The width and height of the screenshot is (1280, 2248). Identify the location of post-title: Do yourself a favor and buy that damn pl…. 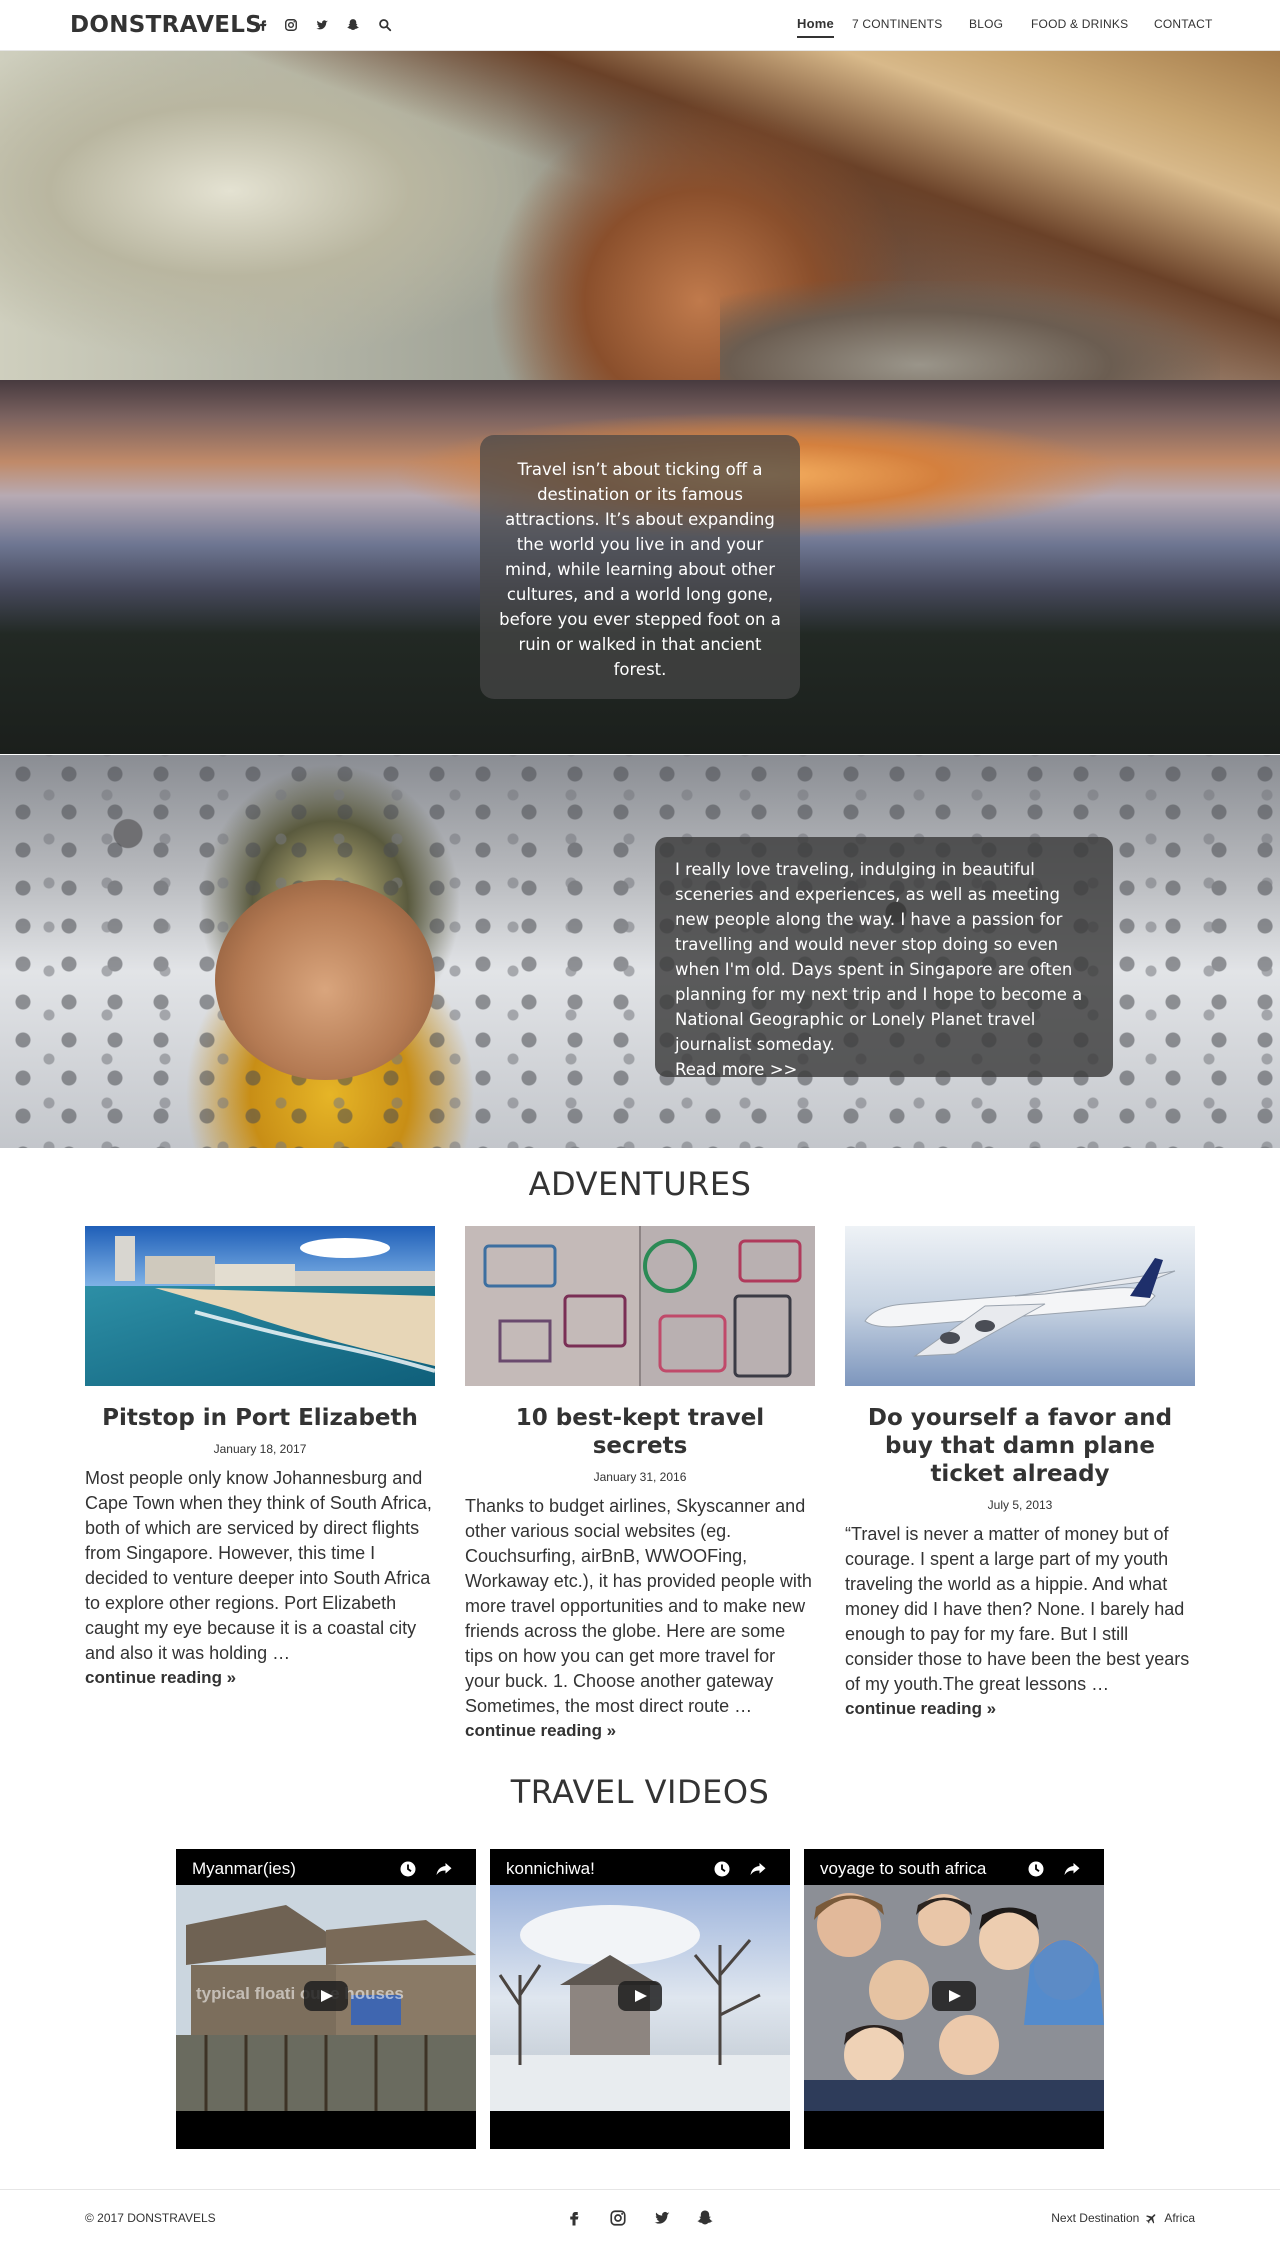
(1020, 1446).